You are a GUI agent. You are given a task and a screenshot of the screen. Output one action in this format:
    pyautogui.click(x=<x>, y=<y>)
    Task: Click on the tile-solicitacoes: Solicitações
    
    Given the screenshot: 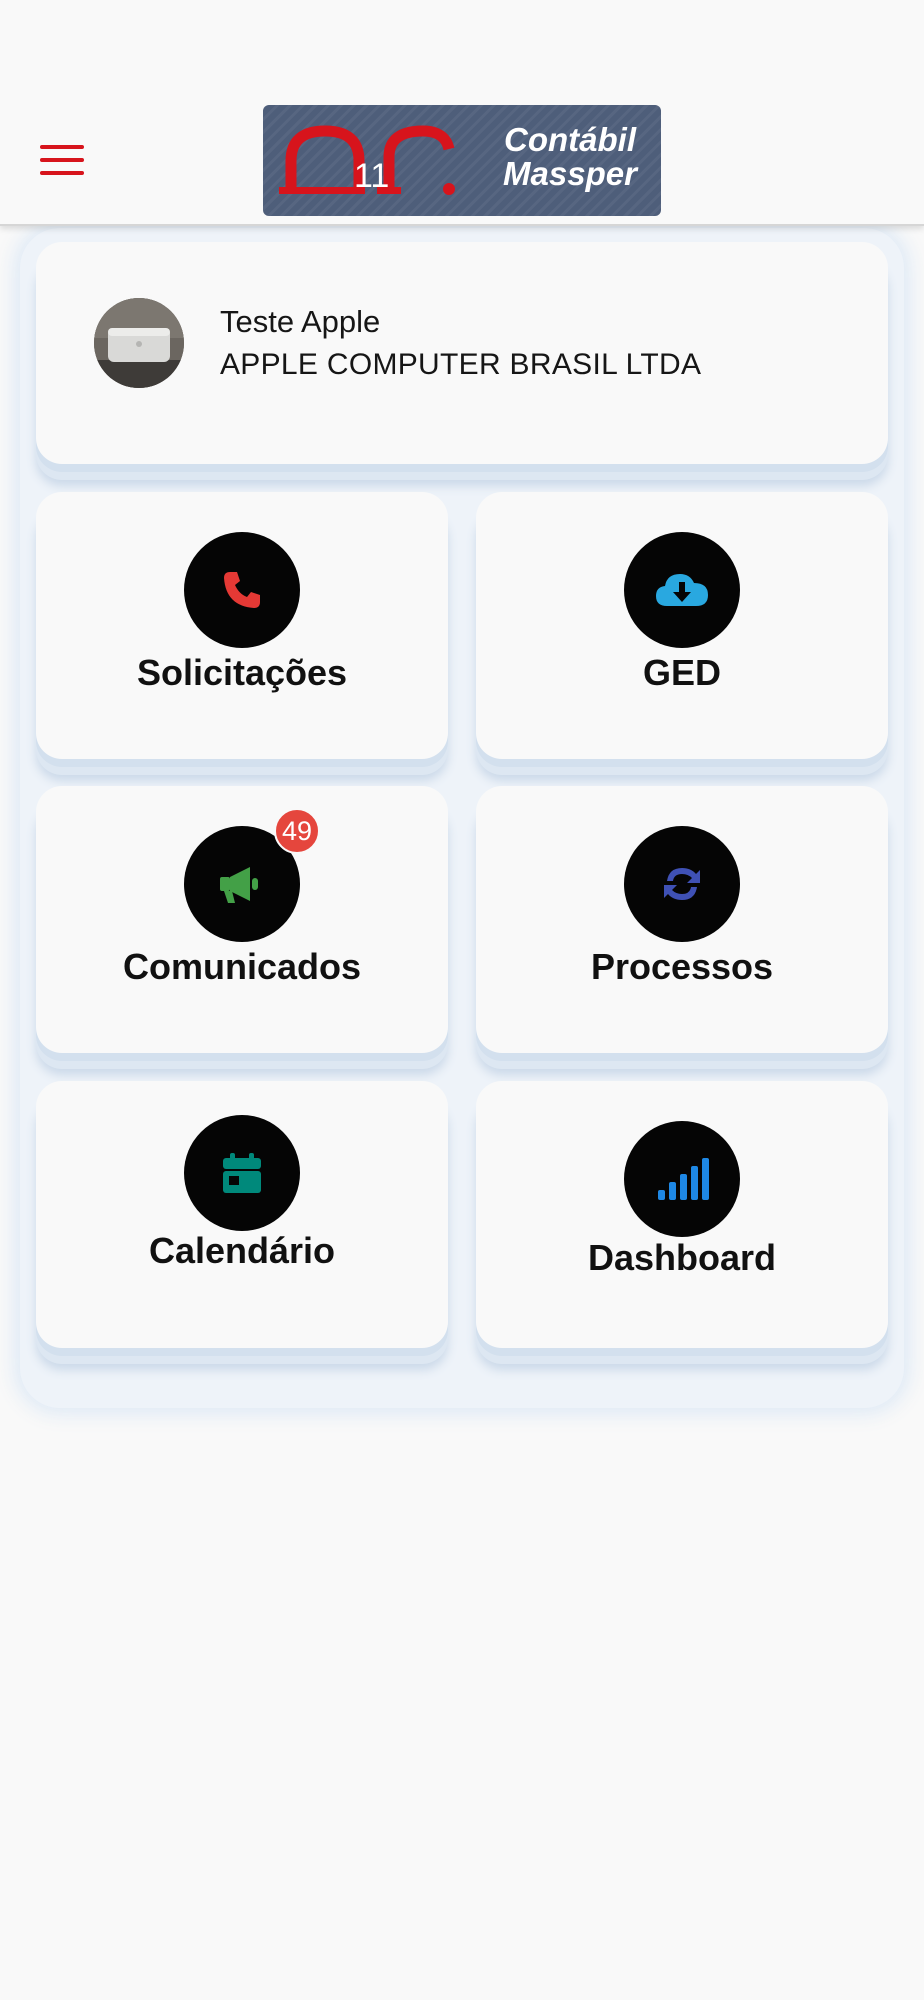 What is the action you would take?
    pyautogui.click(x=242, y=625)
    